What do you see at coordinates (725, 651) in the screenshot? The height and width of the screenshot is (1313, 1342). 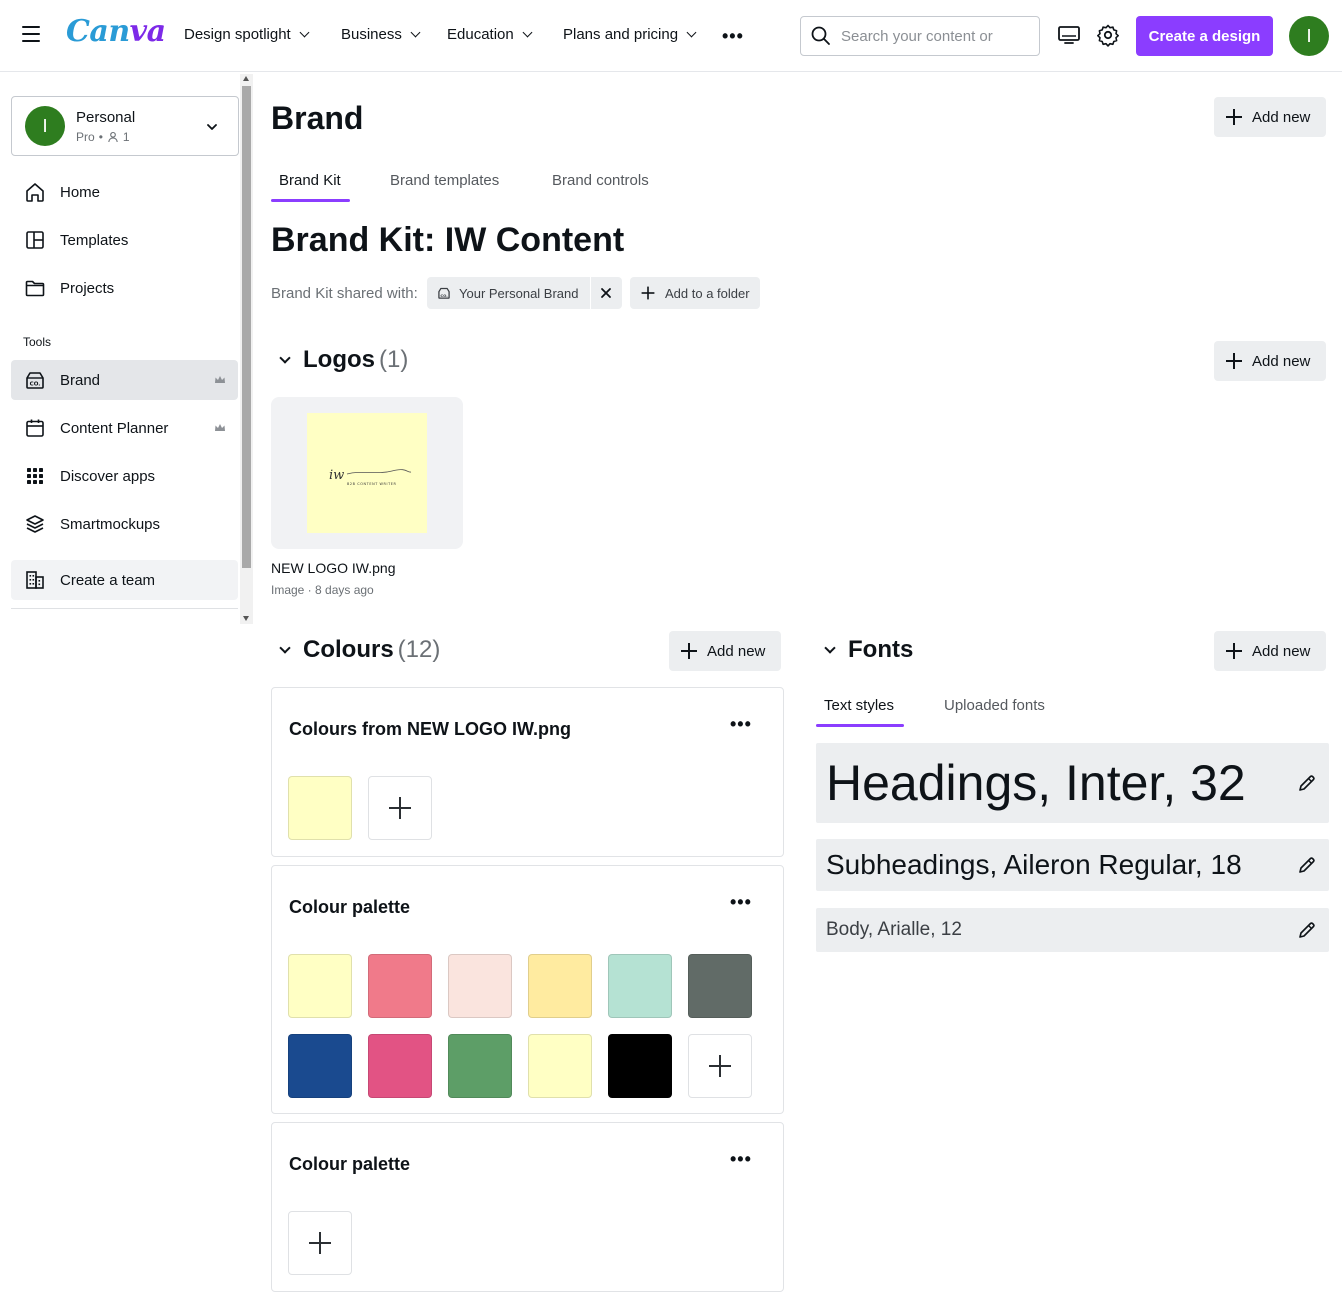 I see `add-new-colour-button: Add new` at bounding box center [725, 651].